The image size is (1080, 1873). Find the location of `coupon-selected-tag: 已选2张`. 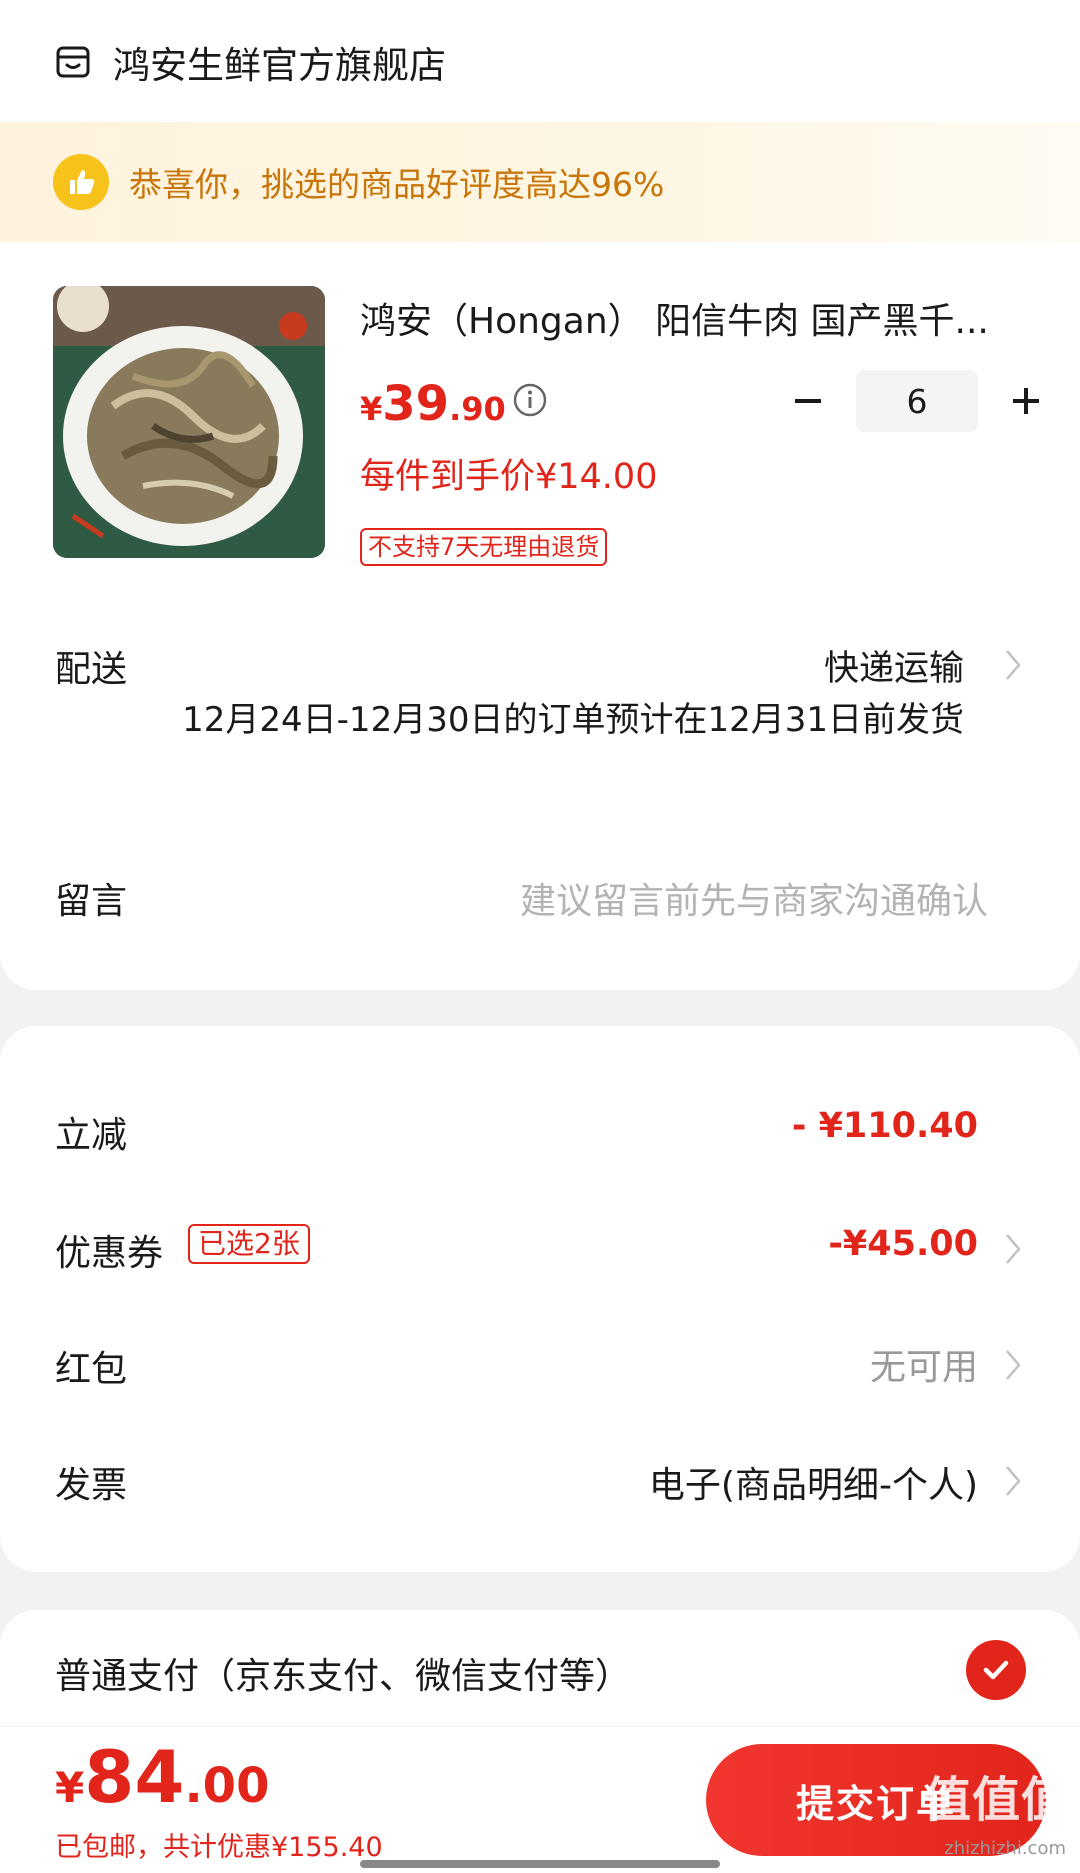

coupon-selected-tag: 已选2张 is located at coordinates (249, 1244).